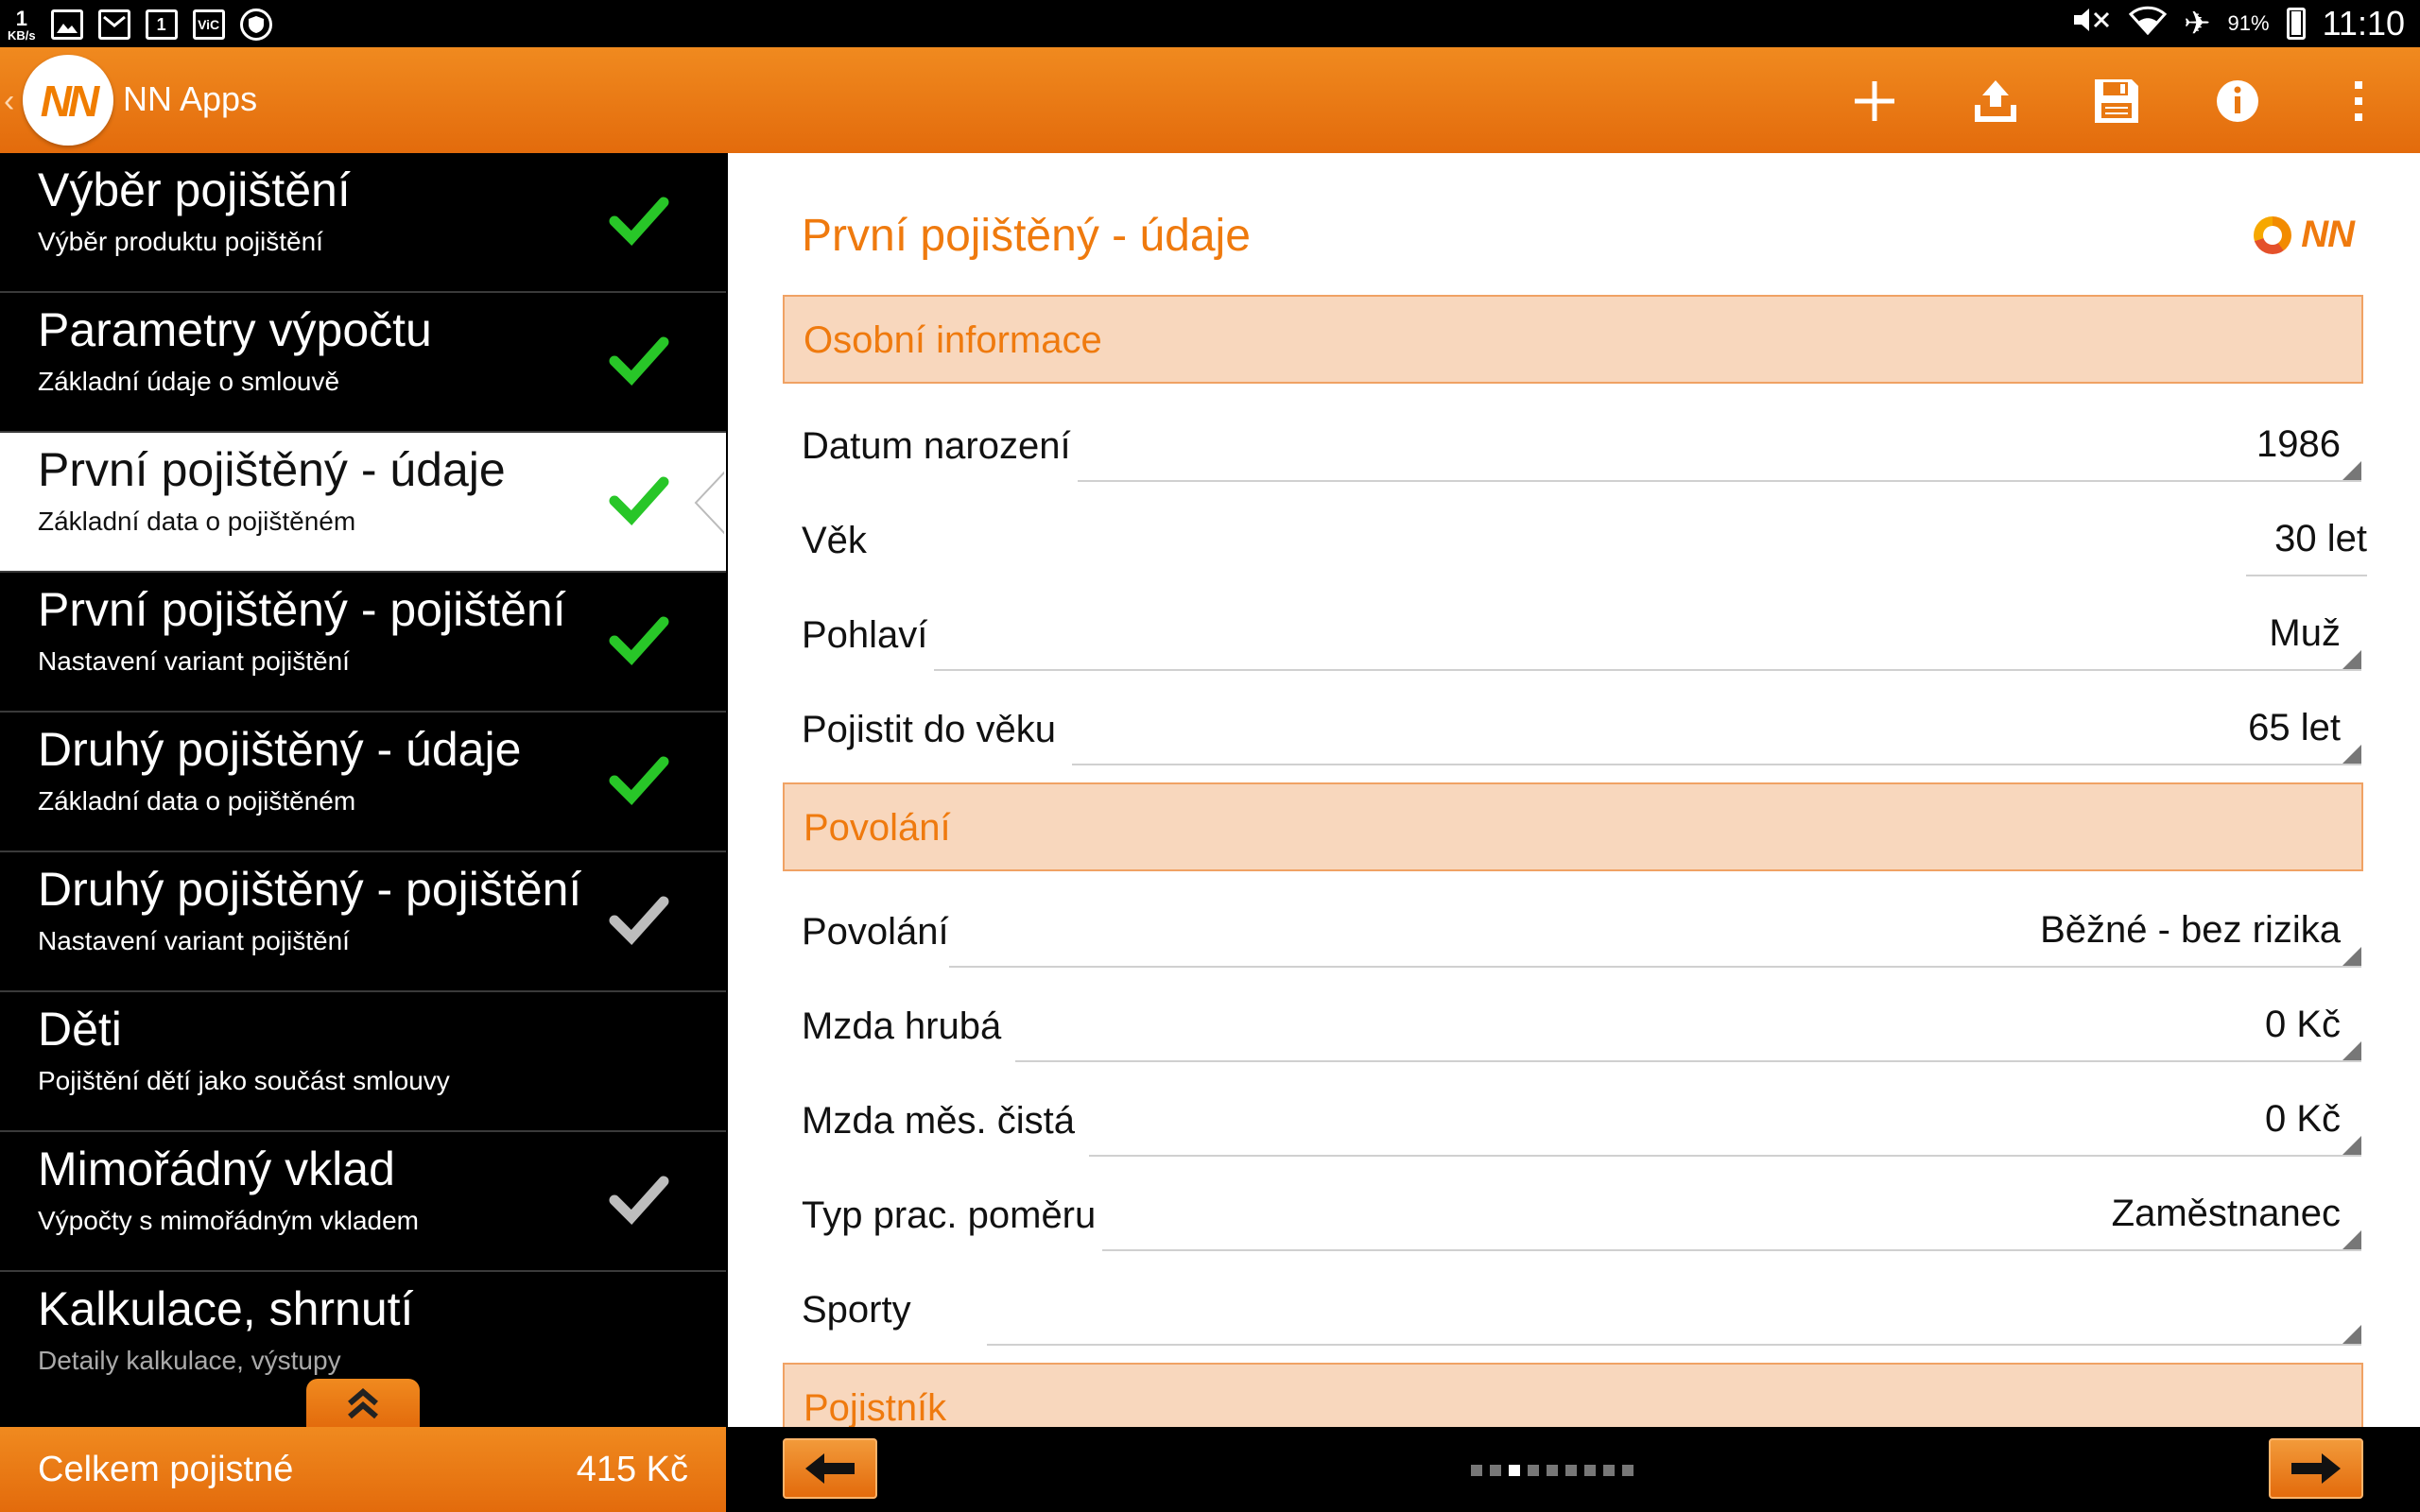 Image resolution: width=2420 pixels, height=1512 pixels. I want to click on add-icon, so click(1874, 101).